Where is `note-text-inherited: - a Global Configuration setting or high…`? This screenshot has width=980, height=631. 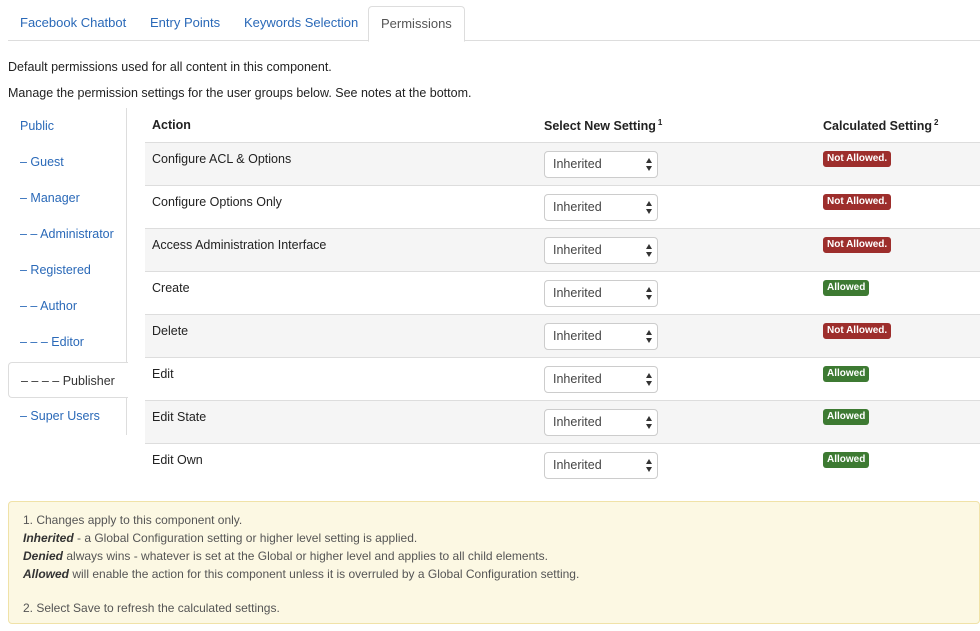 note-text-inherited: - a Global Configuration setting or high… is located at coordinates (245, 538).